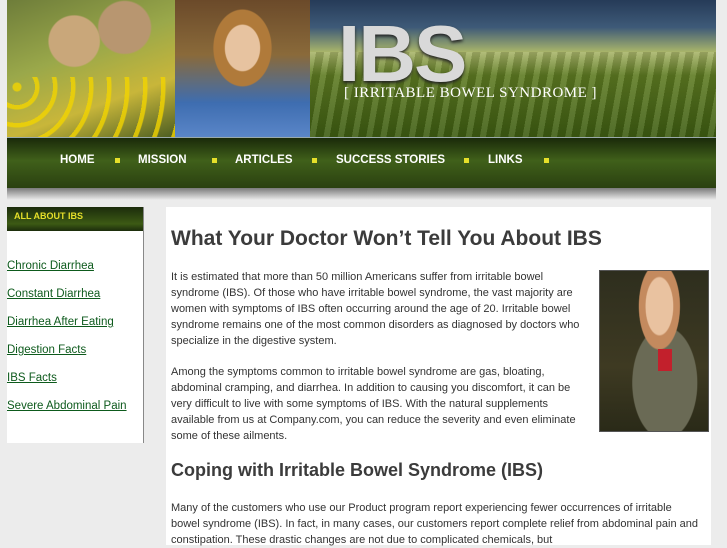 This screenshot has width=727, height=548. Describe the element at coordinates (60, 322) in the screenshot. I see `sidebar-link-diarrhea-after-eating: Diarrhea After Eating` at that location.